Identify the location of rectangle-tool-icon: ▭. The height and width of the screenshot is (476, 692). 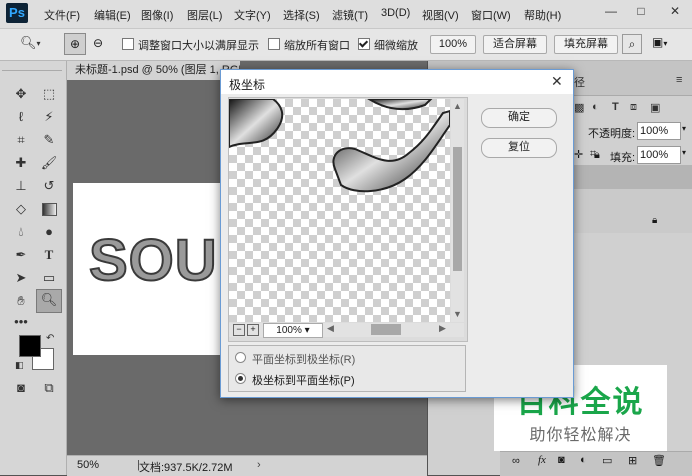
(49, 278).